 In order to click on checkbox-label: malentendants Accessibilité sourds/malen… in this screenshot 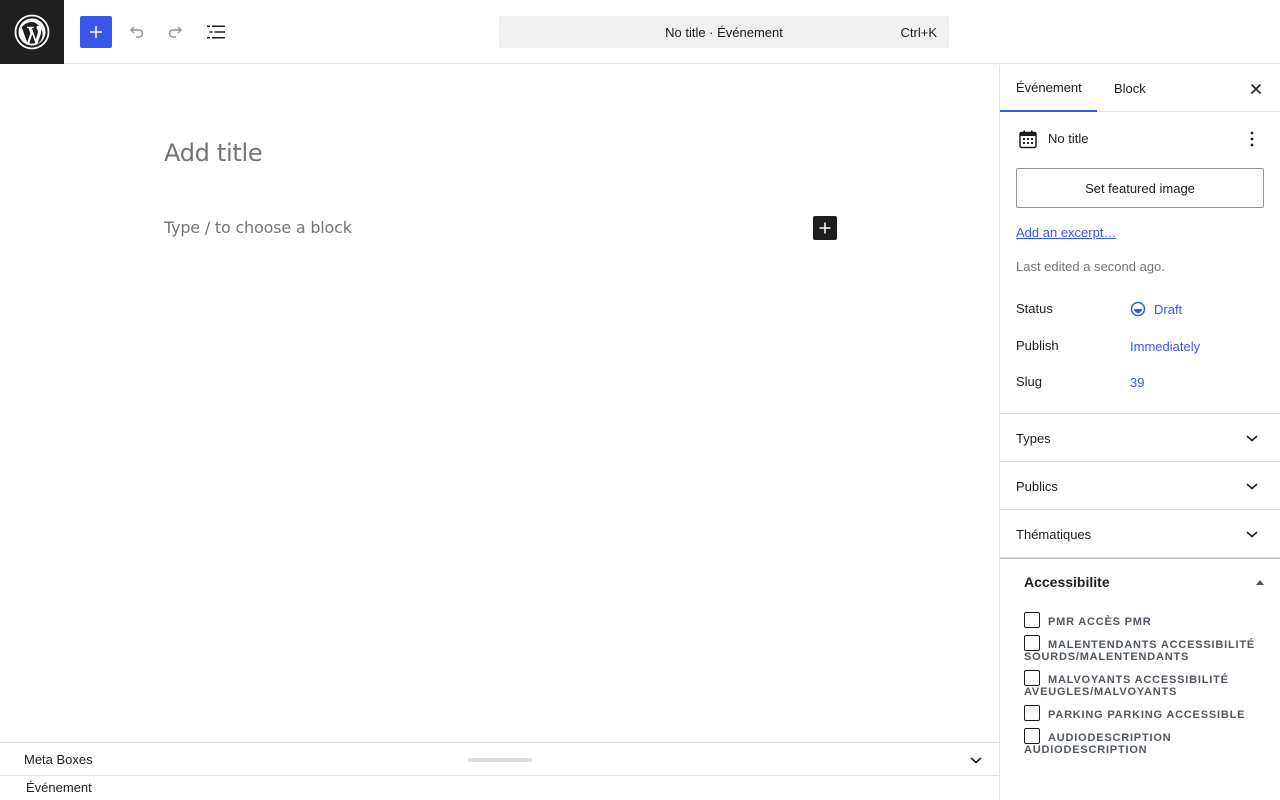, I will do `click(1139, 651)`.